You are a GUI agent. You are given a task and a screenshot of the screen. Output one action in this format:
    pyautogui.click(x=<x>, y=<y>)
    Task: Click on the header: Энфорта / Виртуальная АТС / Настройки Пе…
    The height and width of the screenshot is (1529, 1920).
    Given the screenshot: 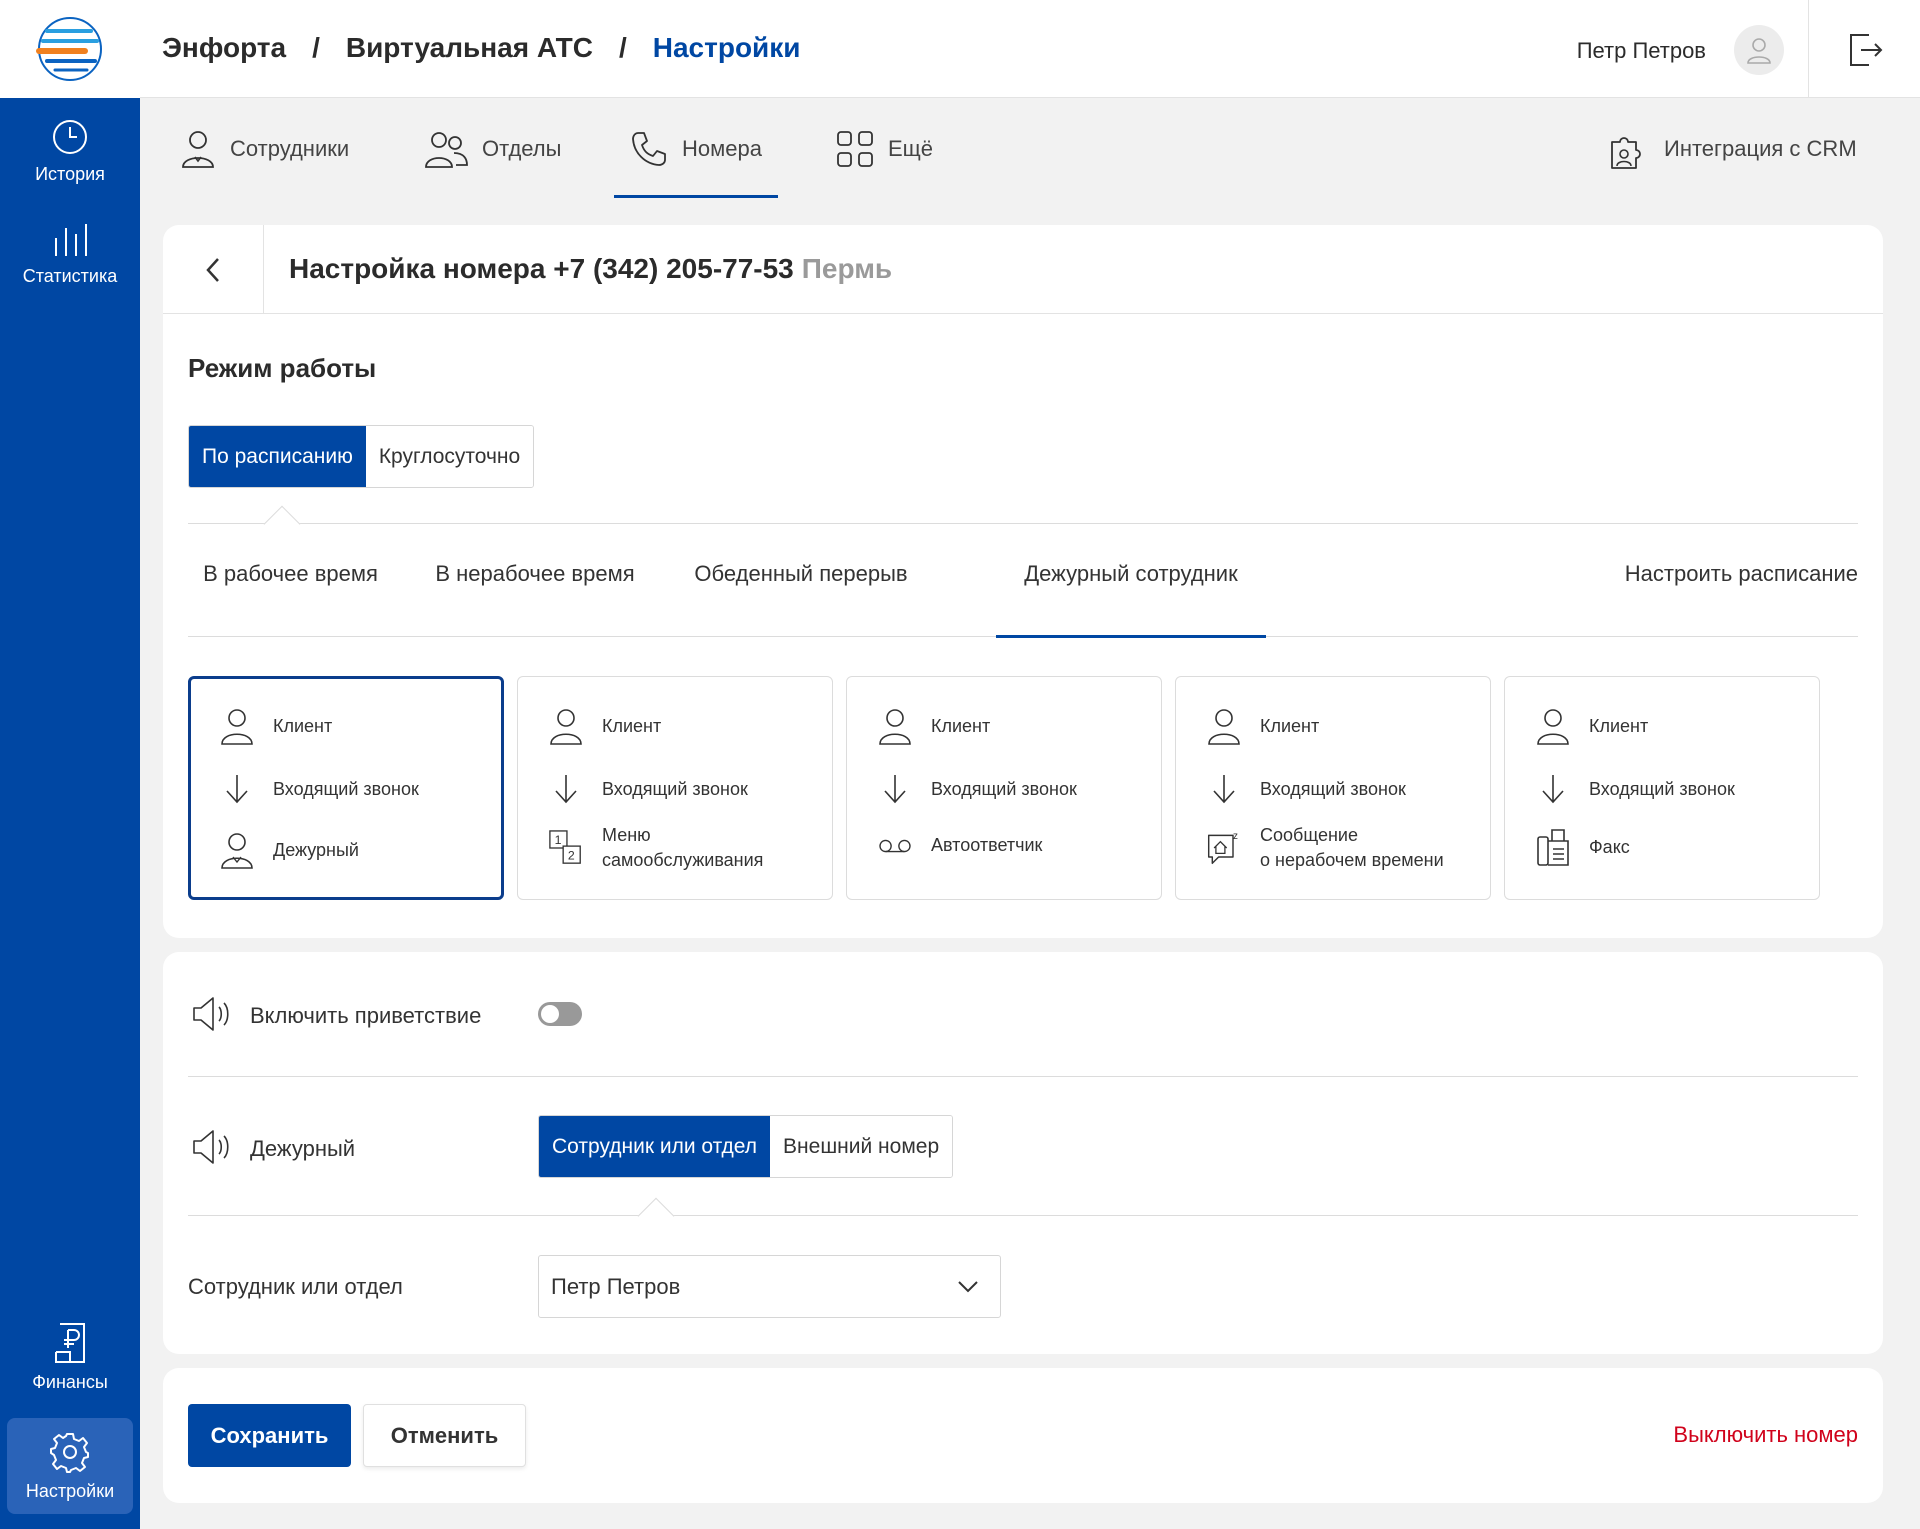 What is the action you would take?
    pyautogui.click(x=1030, y=49)
    